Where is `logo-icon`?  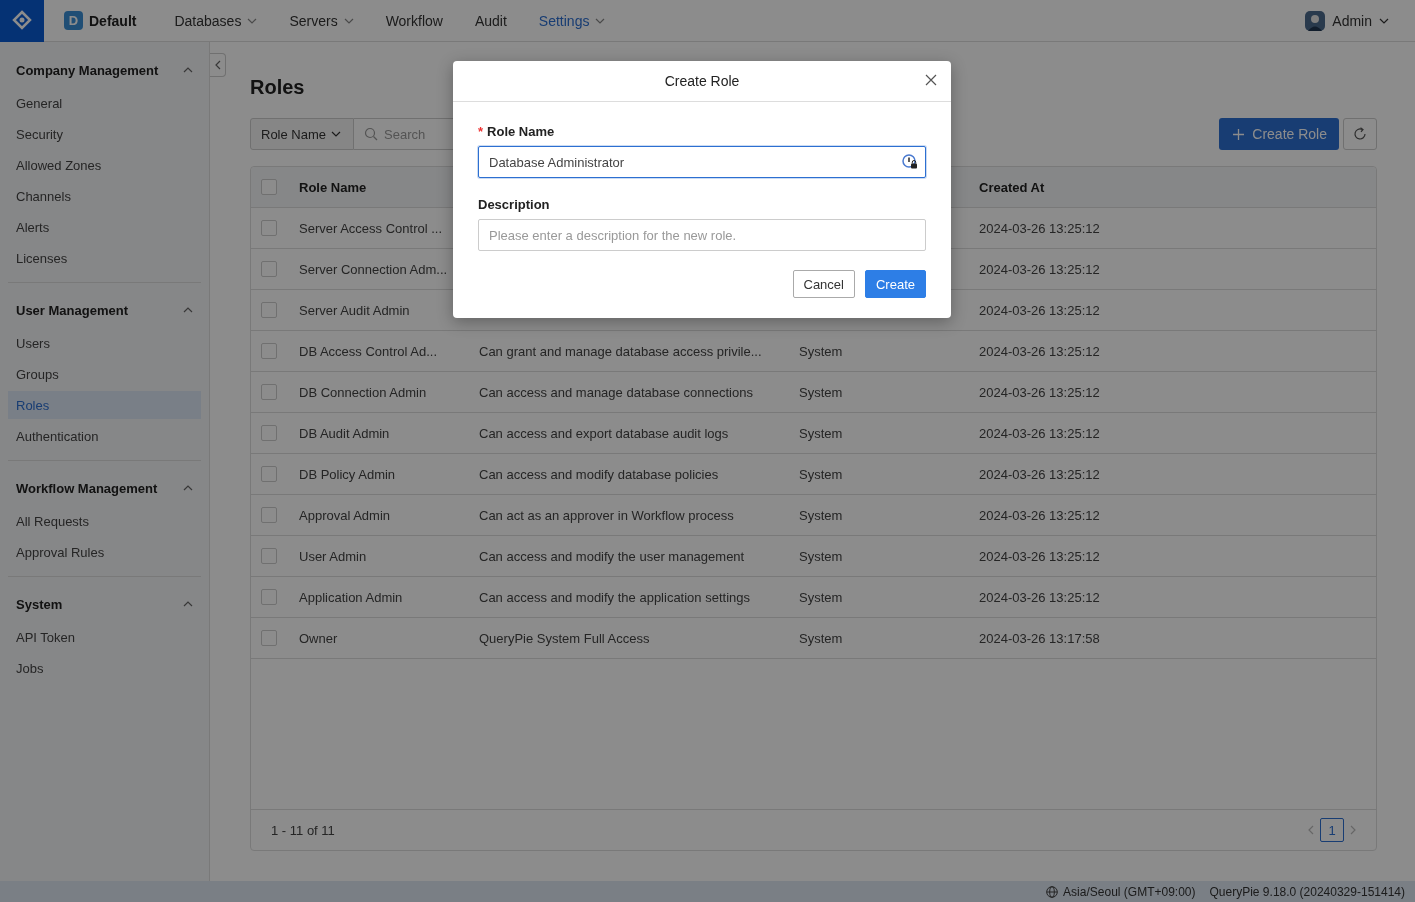
logo-icon is located at coordinates (22, 20).